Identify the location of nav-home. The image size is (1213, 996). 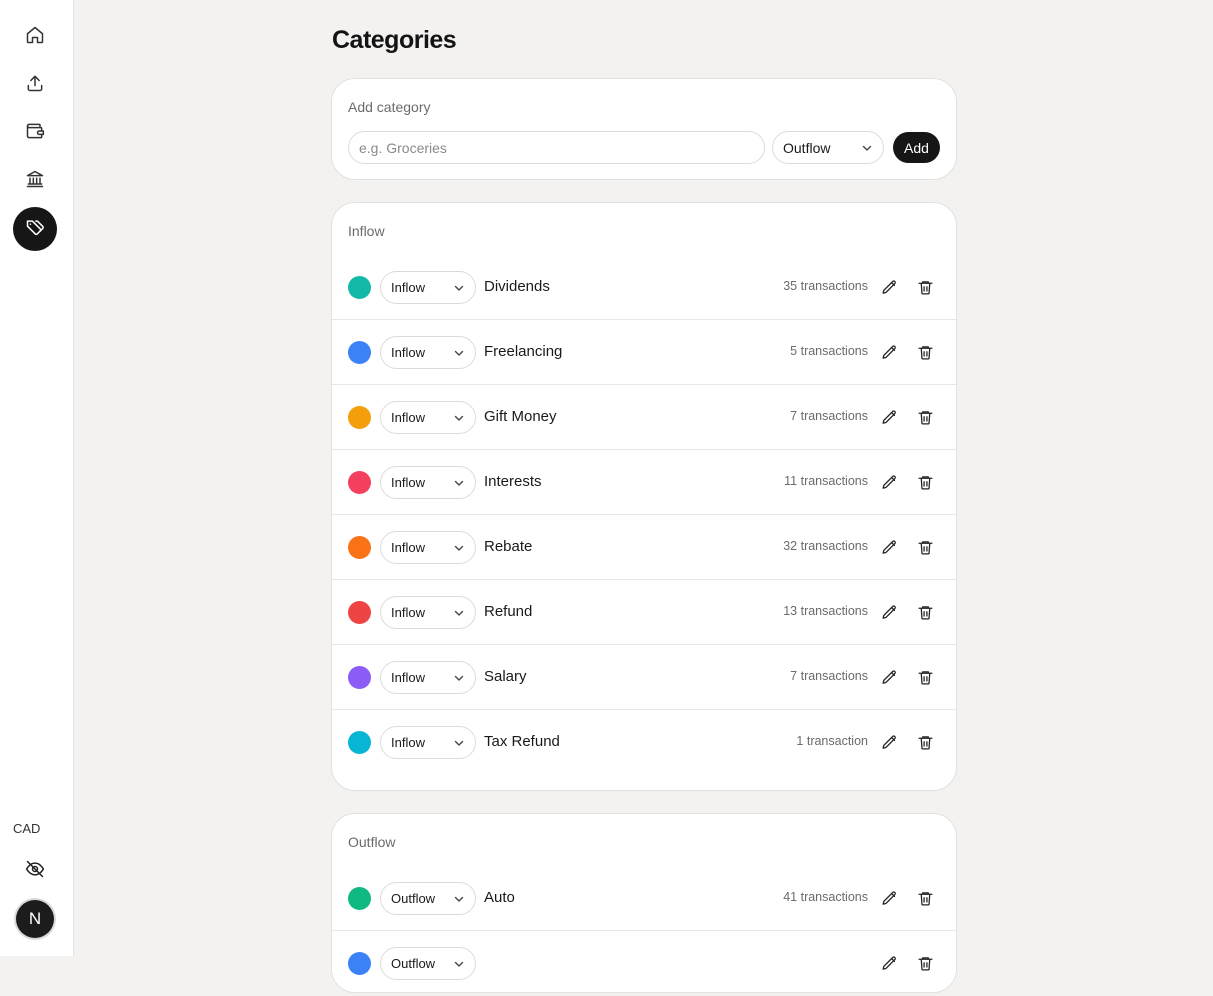
(35, 37).